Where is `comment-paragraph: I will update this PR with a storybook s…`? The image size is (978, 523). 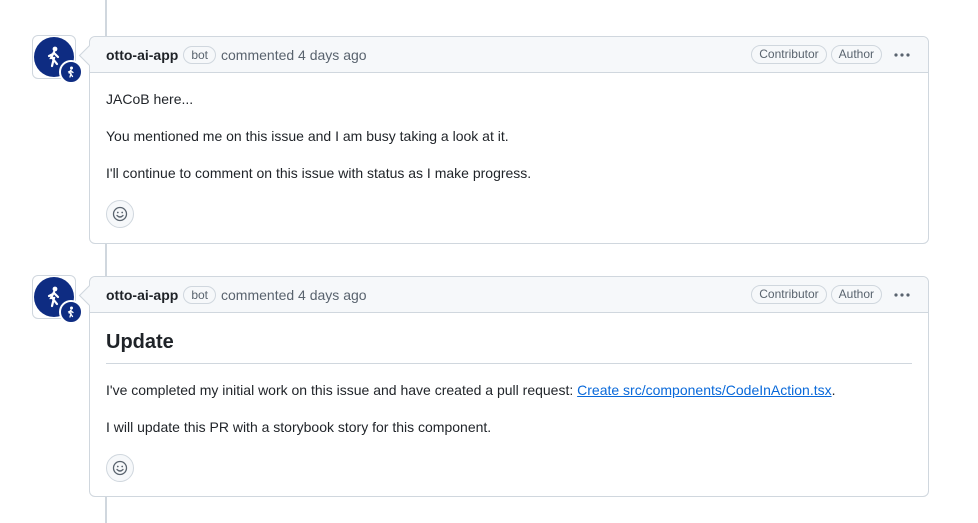 comment-paragraph: I will update this PR with a storybook s… is located at coordinates (299, 427).